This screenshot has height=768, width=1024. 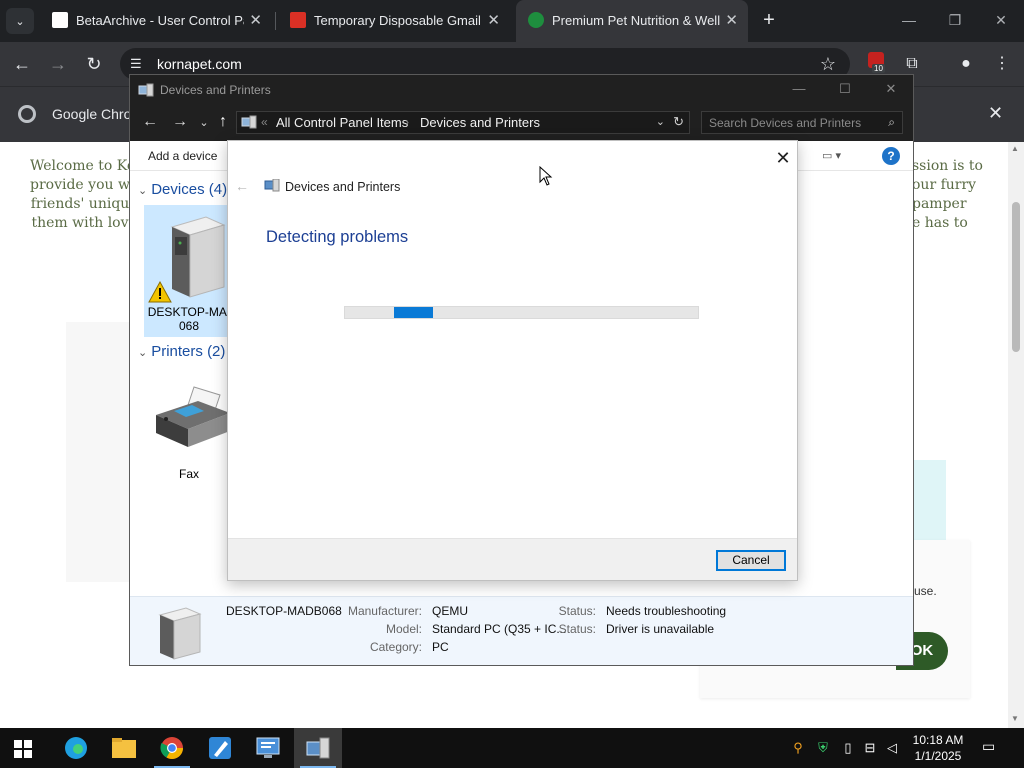 What do you see at coordinates (536, 20) in the screenshot?
I see `kornapet-favicon-icon` at bounding box center [536, 20].